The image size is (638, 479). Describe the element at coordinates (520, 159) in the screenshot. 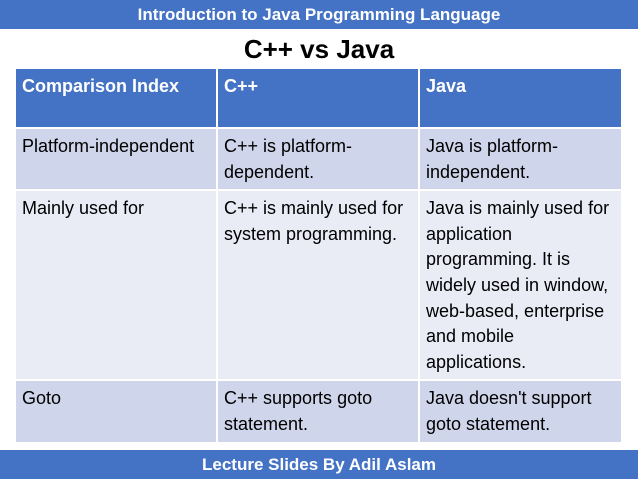

I see `table-cell-java: Java is platform-independent.` at that location.